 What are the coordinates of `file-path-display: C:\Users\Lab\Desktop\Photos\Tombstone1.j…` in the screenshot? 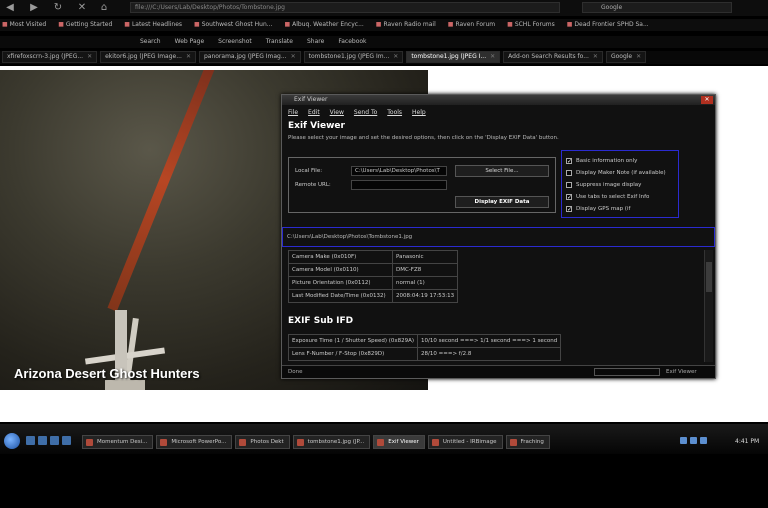 It's located at (498, 237).